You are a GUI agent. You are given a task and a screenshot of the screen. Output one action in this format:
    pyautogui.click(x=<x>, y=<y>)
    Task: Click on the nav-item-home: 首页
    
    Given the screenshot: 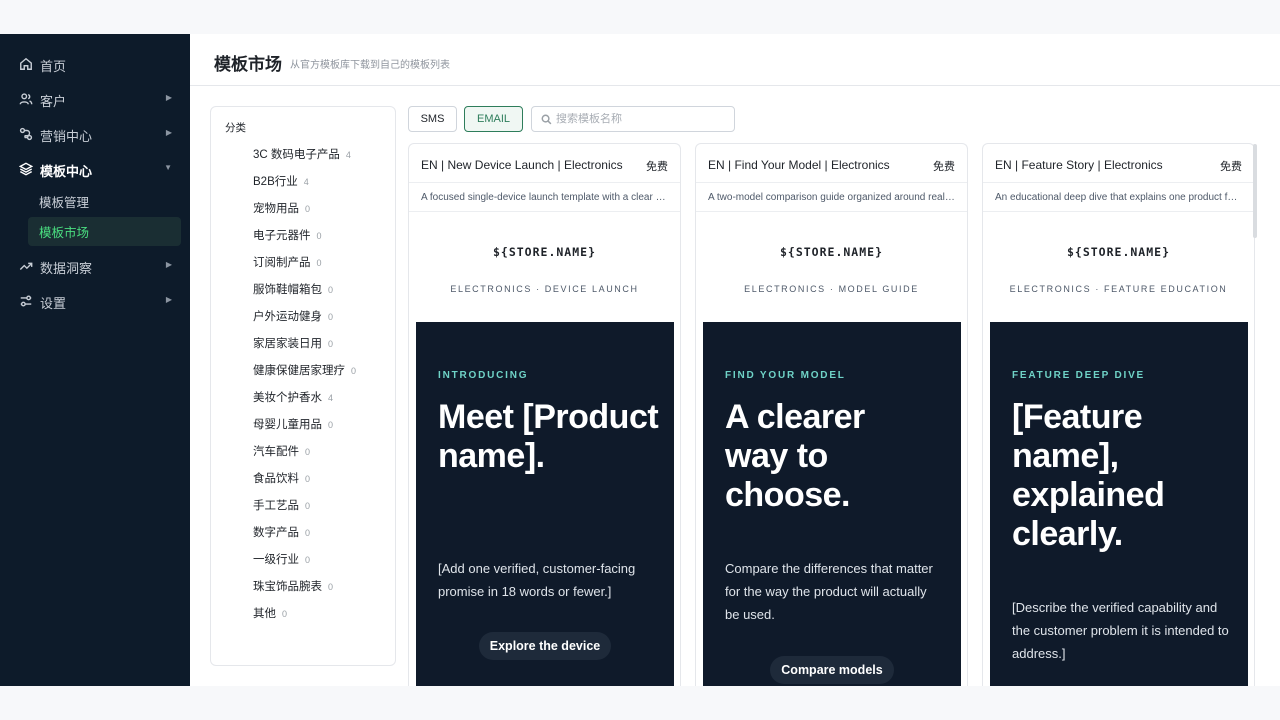 What is the action you would take?
    pyautogui.click(x=95, y=64)
    